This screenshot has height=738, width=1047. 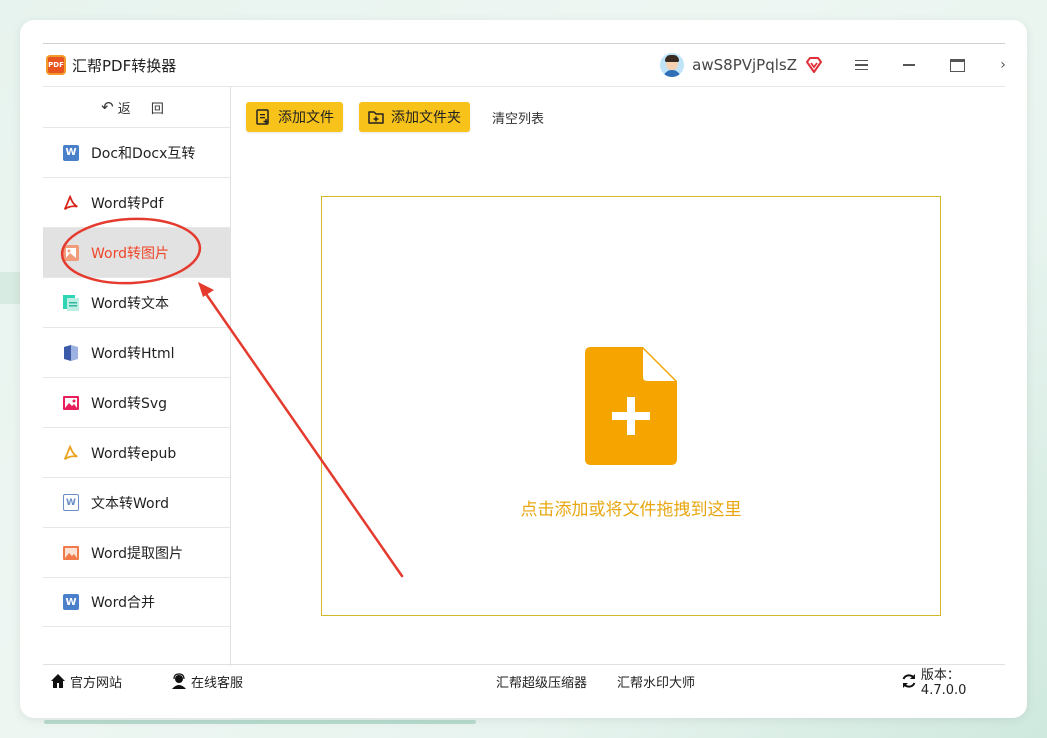 I want to click on sidebar-item-extract-images: Word提取图片, so click(x=136, y=552).